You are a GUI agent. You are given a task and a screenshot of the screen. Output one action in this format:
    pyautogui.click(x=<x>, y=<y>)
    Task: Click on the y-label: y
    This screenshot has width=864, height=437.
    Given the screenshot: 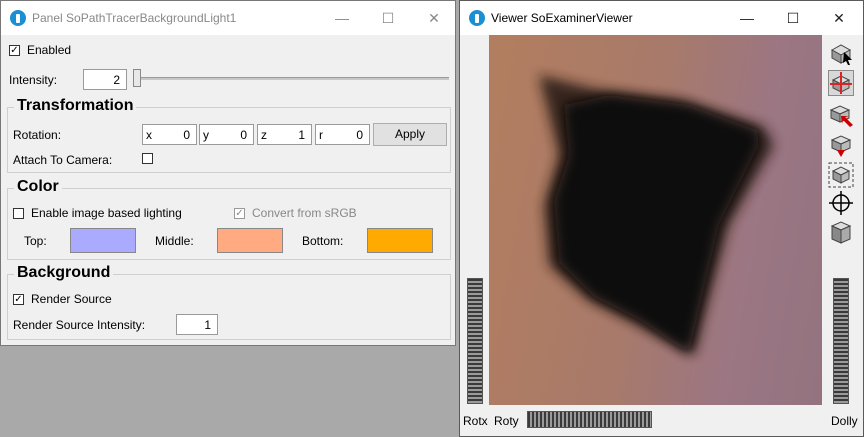 What is the action you would take?
    pyautogui.click(x=206, y=135)
    